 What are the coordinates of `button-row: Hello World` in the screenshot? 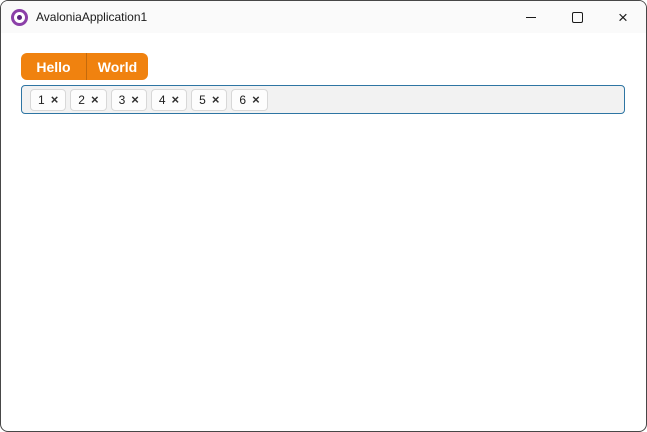 It's located at (333, 66).